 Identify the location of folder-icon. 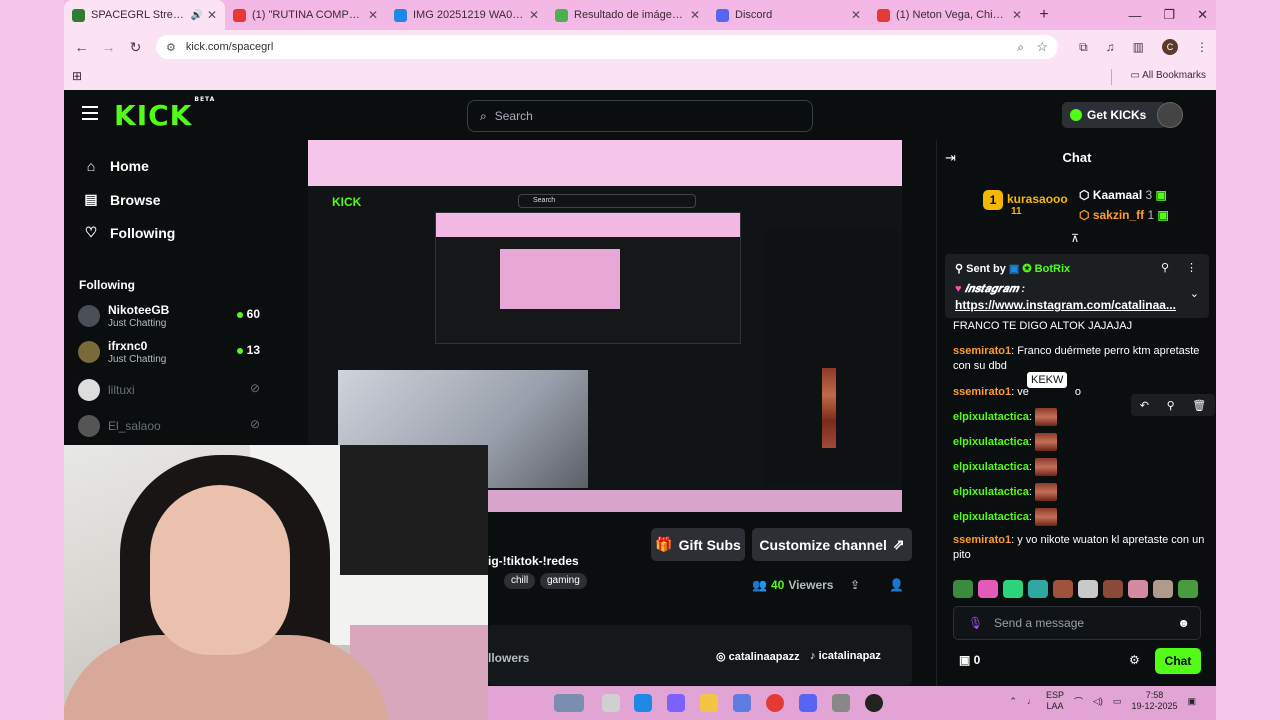
(709, 703).